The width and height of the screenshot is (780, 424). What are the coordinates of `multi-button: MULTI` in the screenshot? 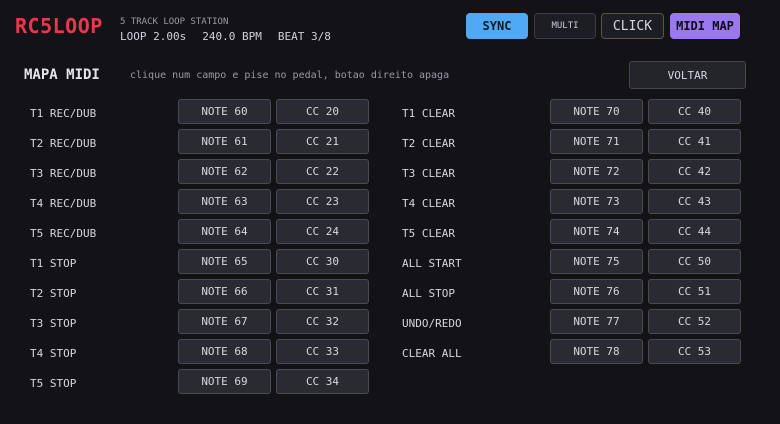 It's located at (565, 26).